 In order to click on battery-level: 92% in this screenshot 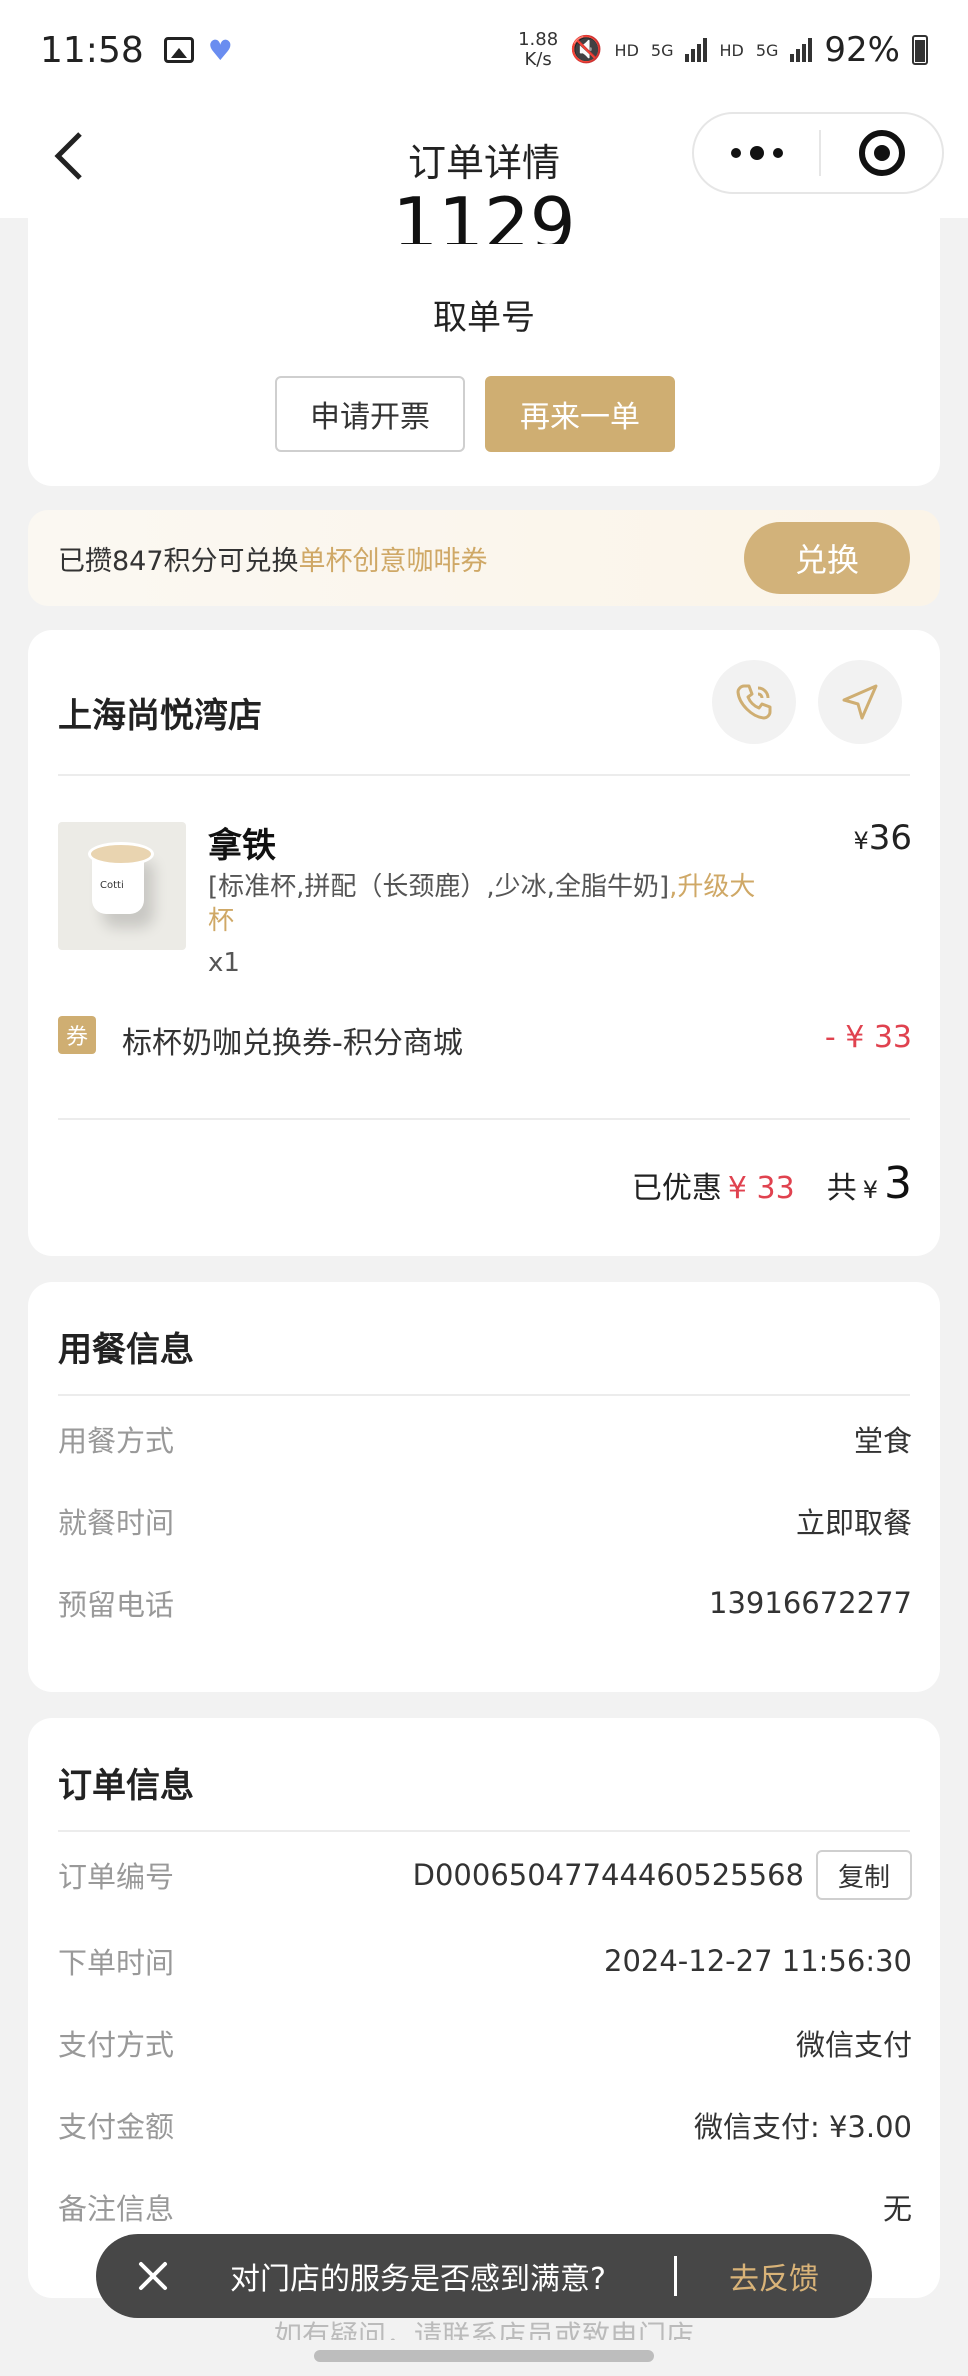, I will do `click(862, 50)`.